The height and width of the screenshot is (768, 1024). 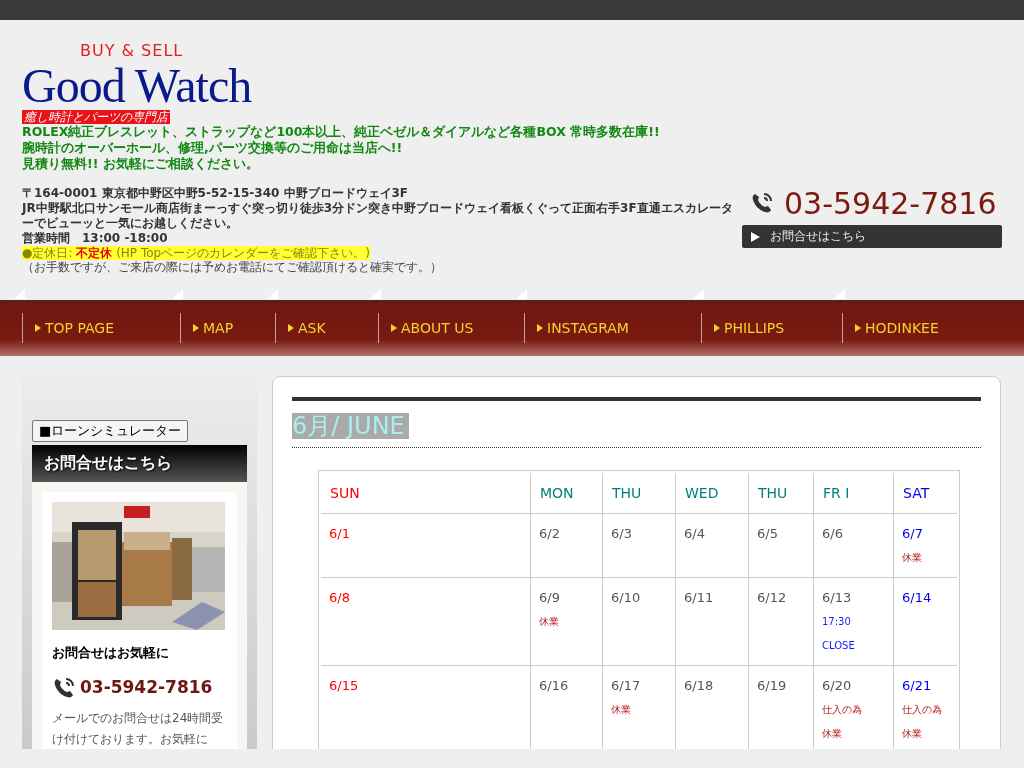 What do you see at coordinates (712, 493) in the screenshot?
I see `day-header: WED` at bounding box center [712, 493].